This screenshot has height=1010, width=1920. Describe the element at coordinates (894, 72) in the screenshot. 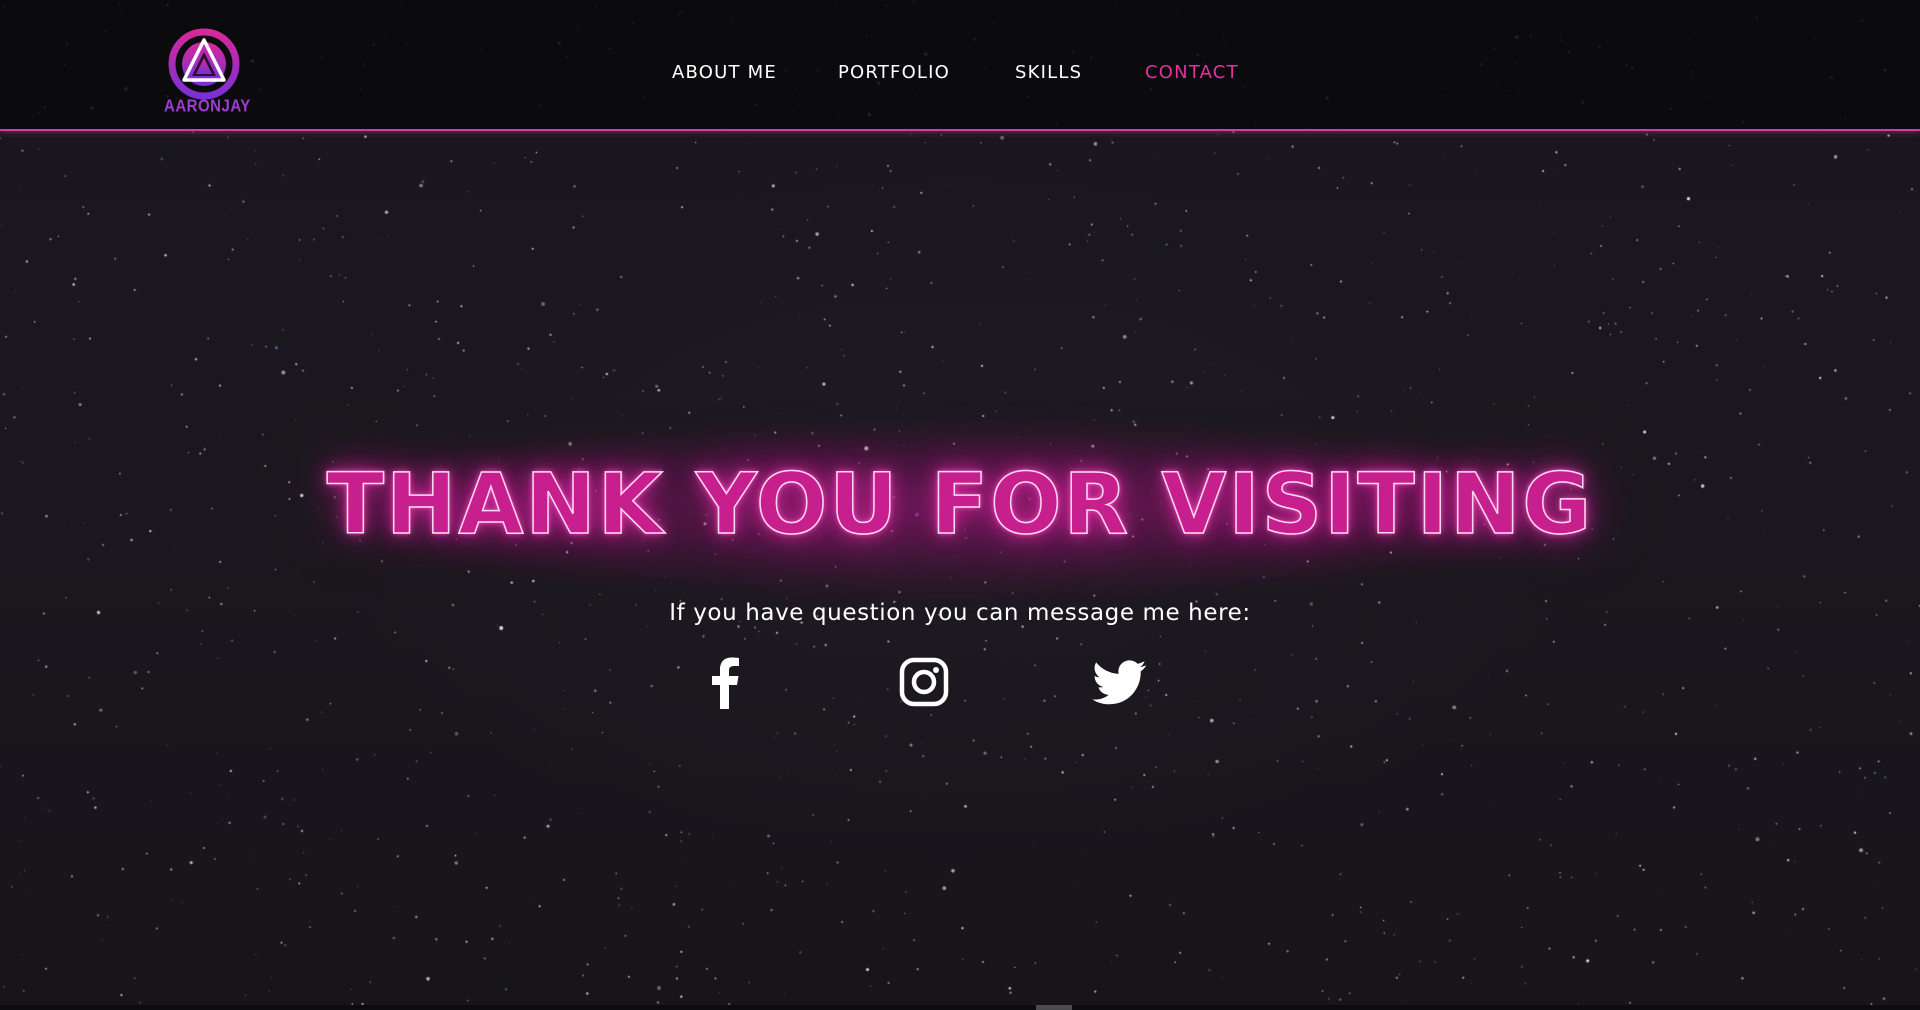

I see `nav-portfolio: PORTFOLIO` at that location.